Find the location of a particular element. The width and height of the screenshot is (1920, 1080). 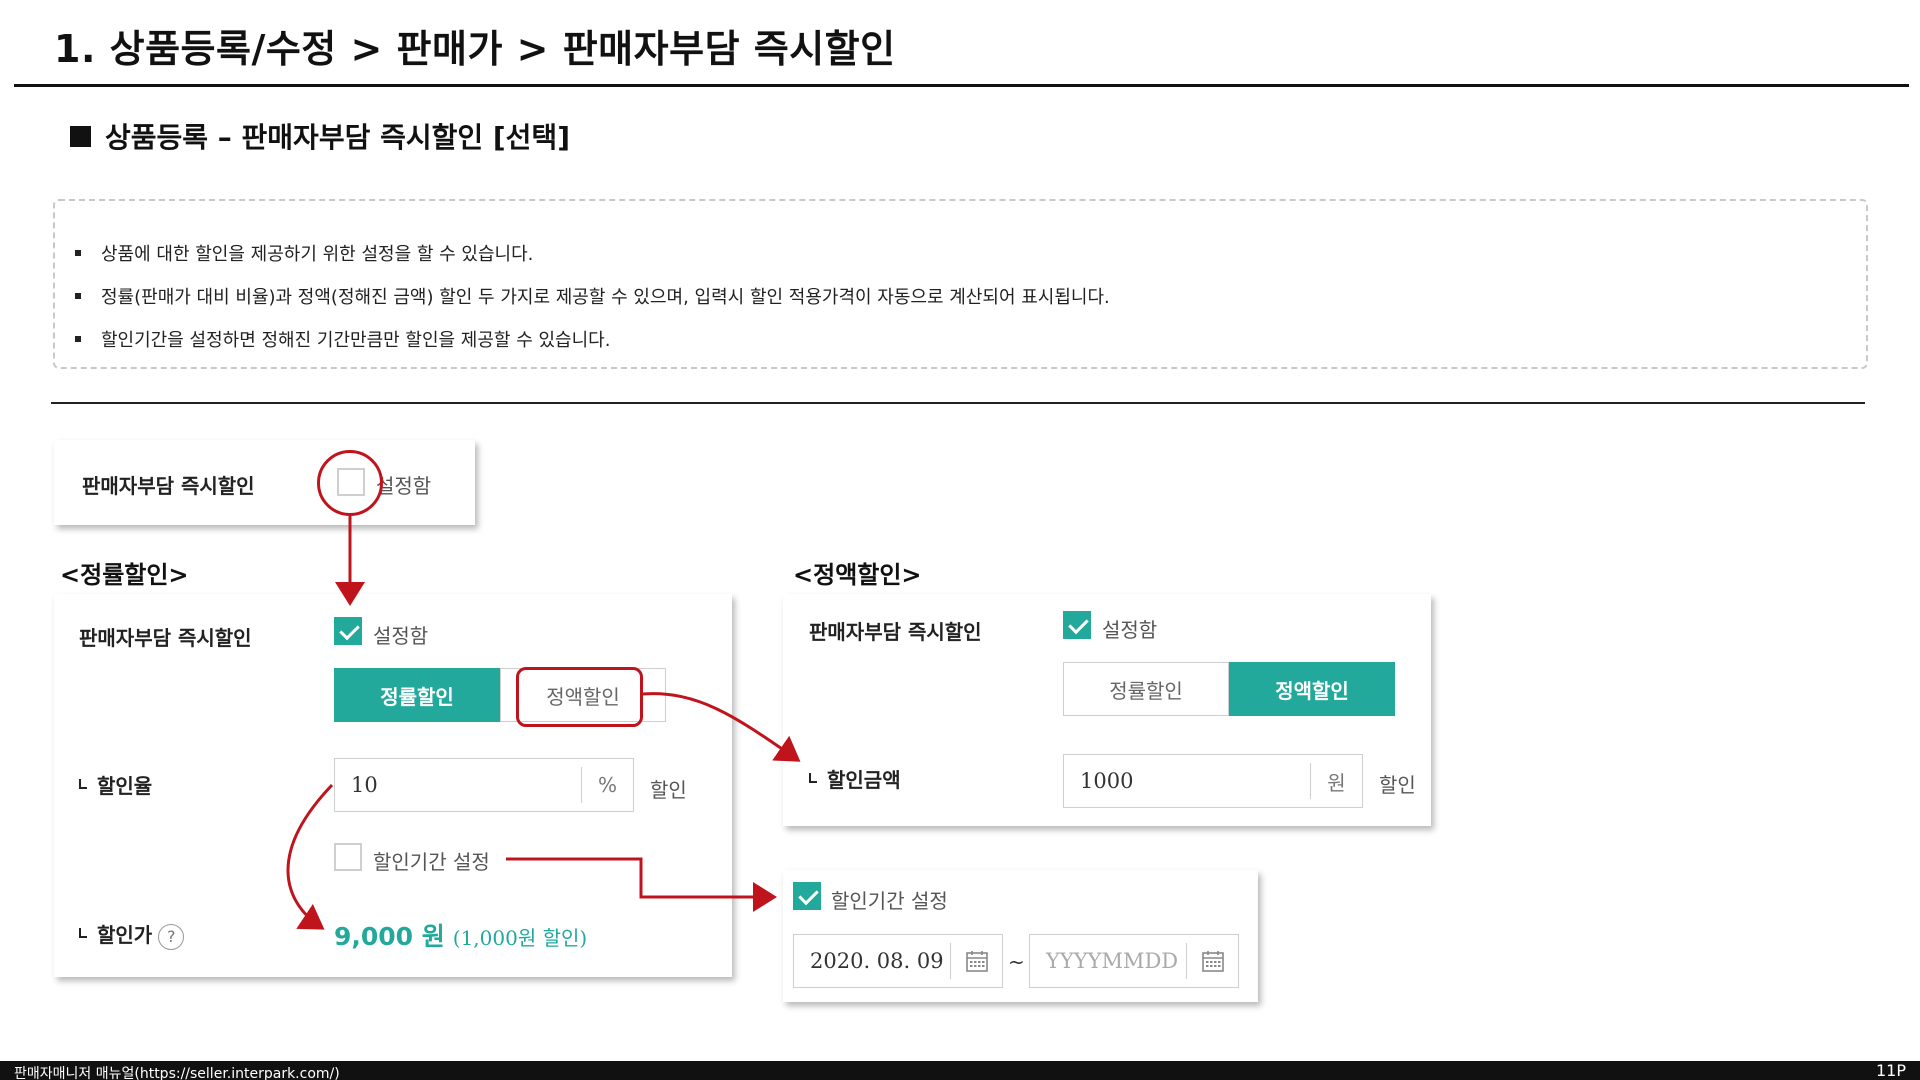

square-bullet-icon is located at coordinates (80, 136).